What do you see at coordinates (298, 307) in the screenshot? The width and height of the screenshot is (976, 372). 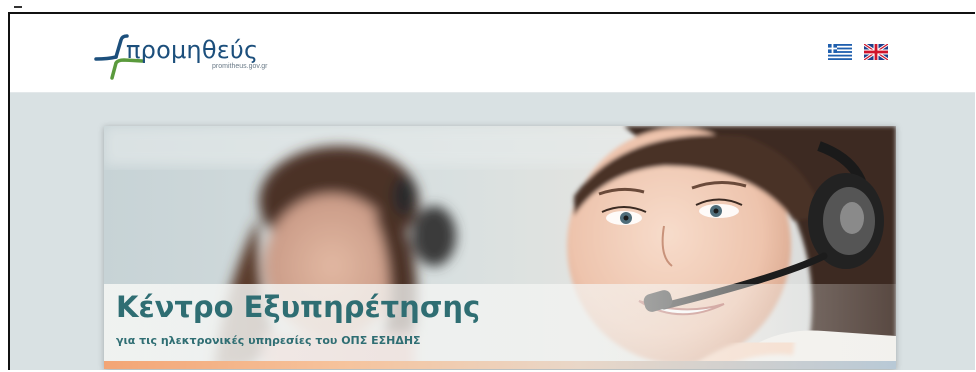 I see `banner-title: Κέντρο Εξυπηρέτησης` at bounding box center [298, 307].